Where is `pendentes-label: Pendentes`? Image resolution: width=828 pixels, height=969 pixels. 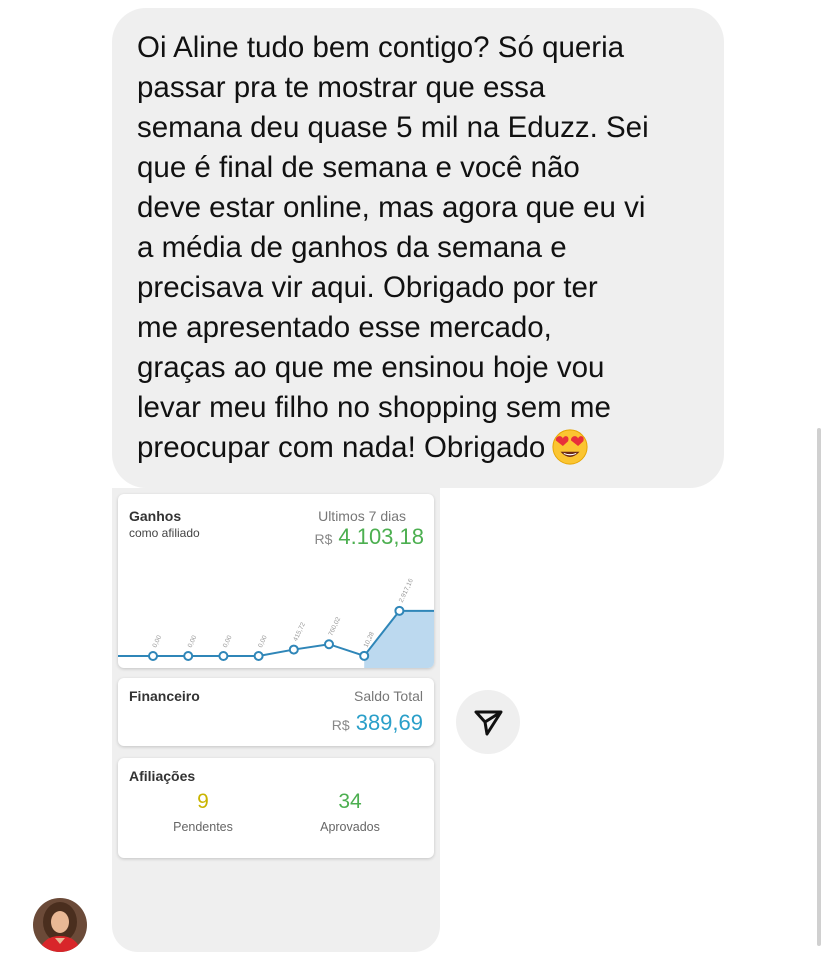
pendentes-label: Pendentes is located at coordinates (203, 827).